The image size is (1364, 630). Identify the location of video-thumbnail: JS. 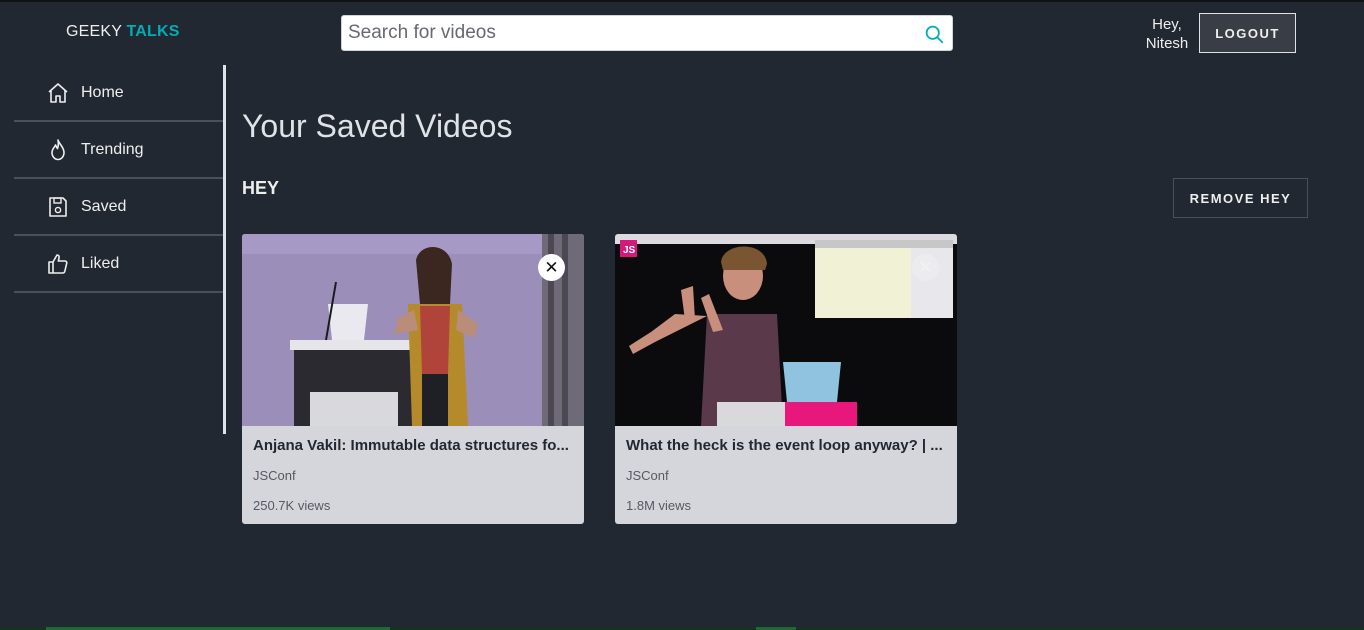
(786, 330).